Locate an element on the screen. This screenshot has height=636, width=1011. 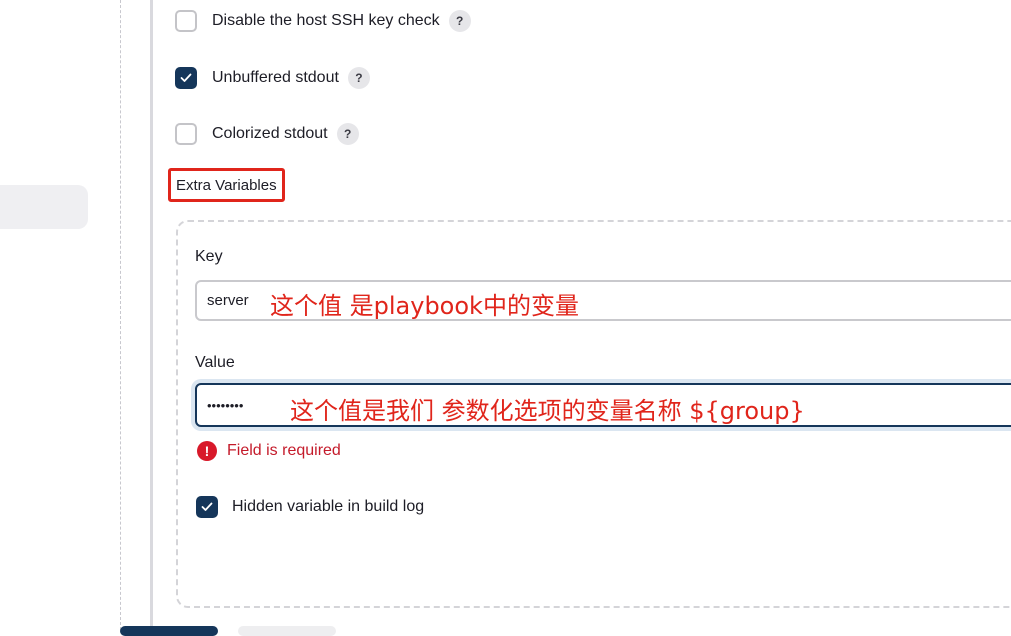
hidden-variable-checkbox is located at coordinates (207, 507).